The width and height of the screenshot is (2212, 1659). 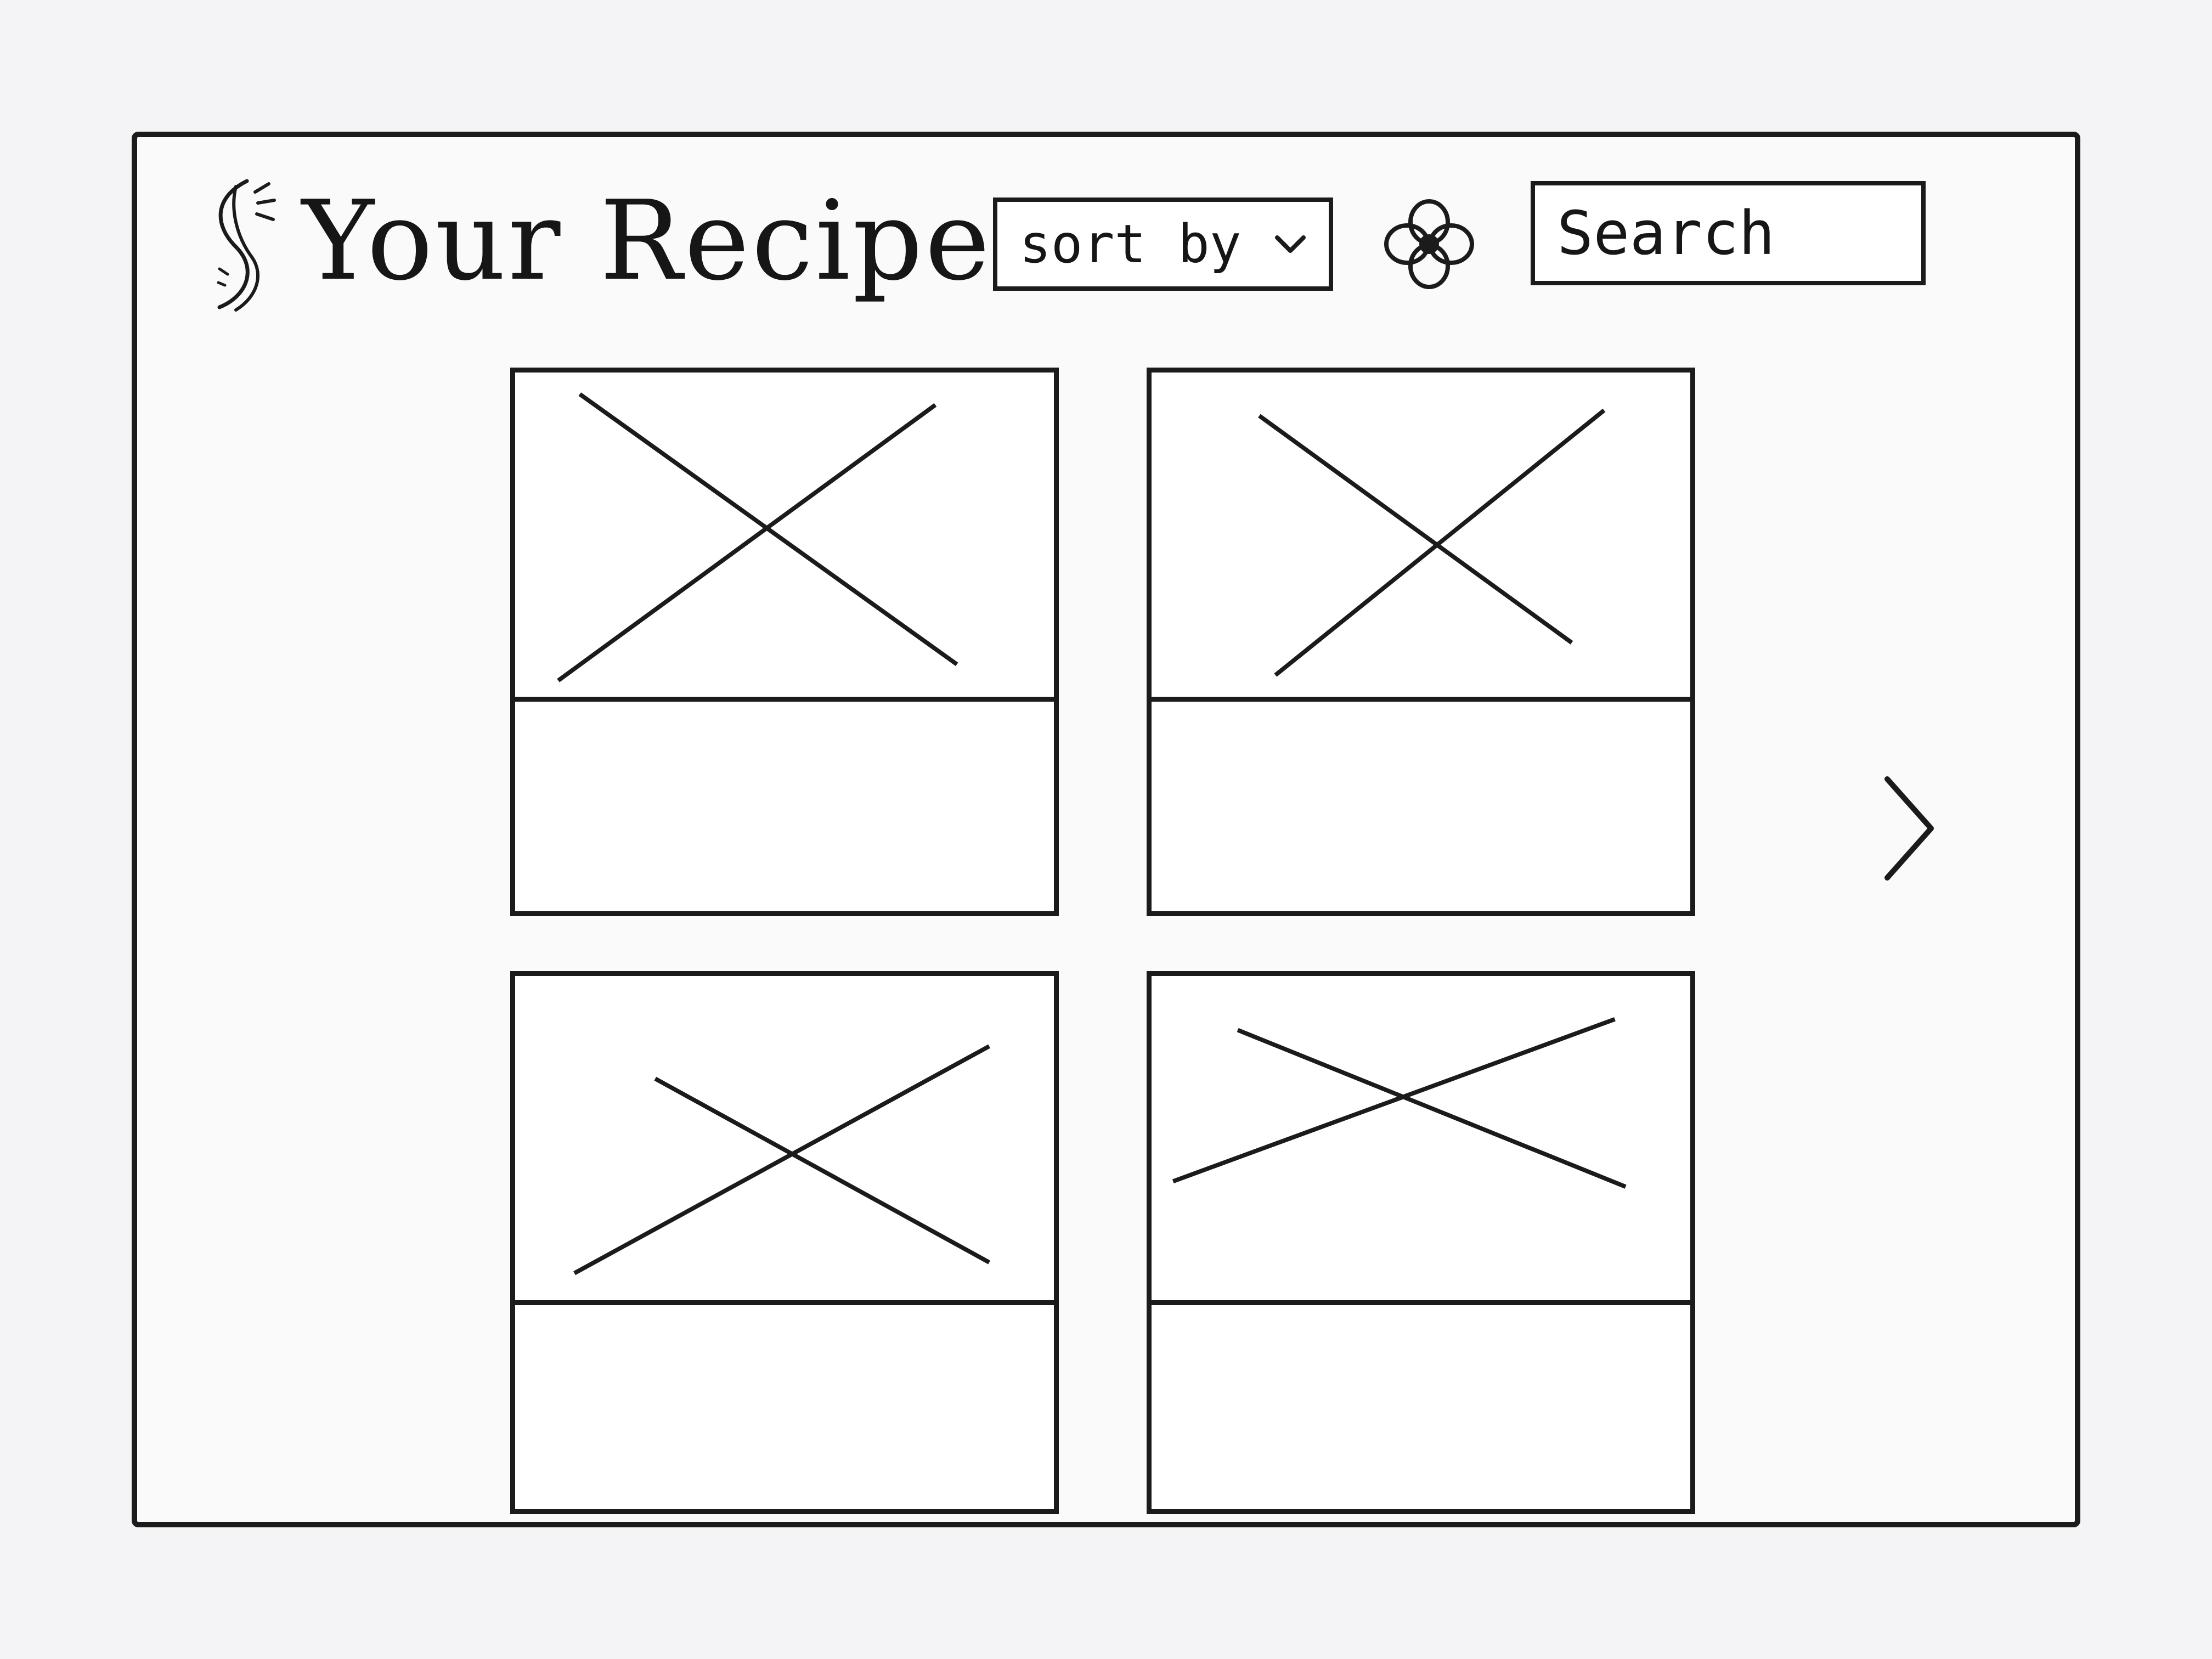 What do you see at coordinates (247, 246) in the screenshot?
I see `recipe-logo-icon` at bounding box center [247, 246].